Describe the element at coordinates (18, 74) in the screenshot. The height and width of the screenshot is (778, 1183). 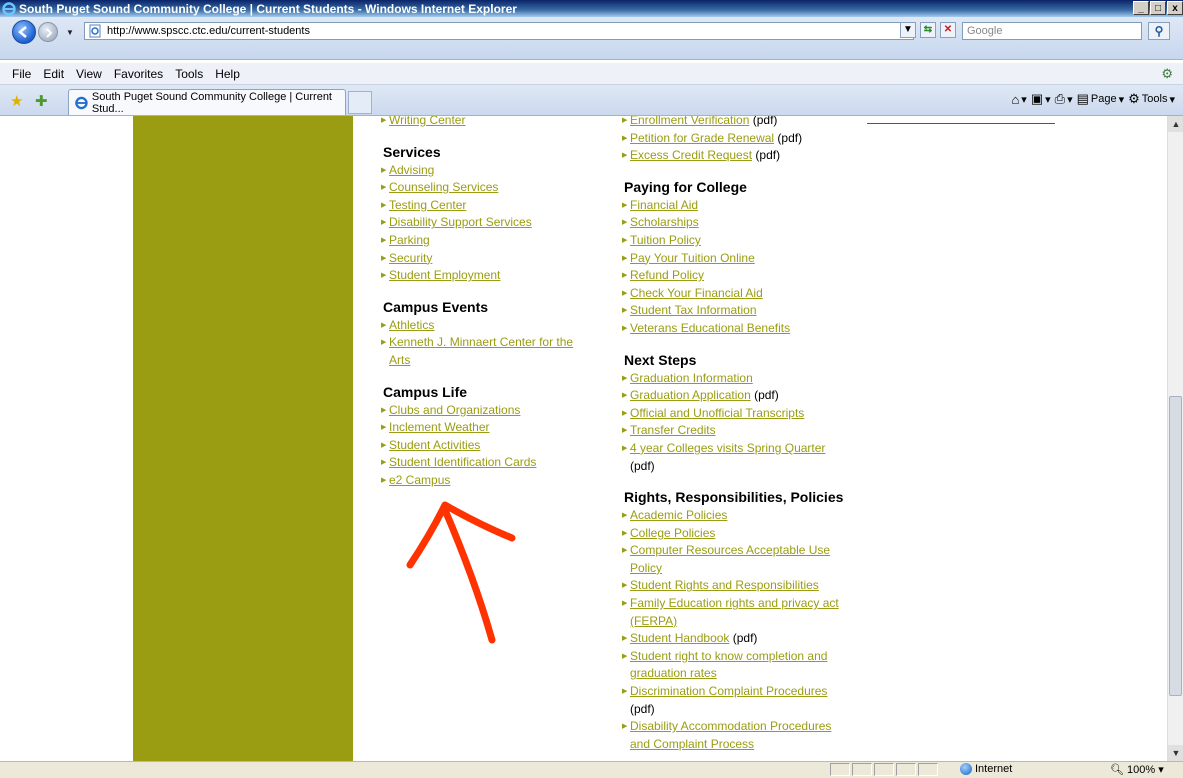
I see `menu-file: File` at that location.